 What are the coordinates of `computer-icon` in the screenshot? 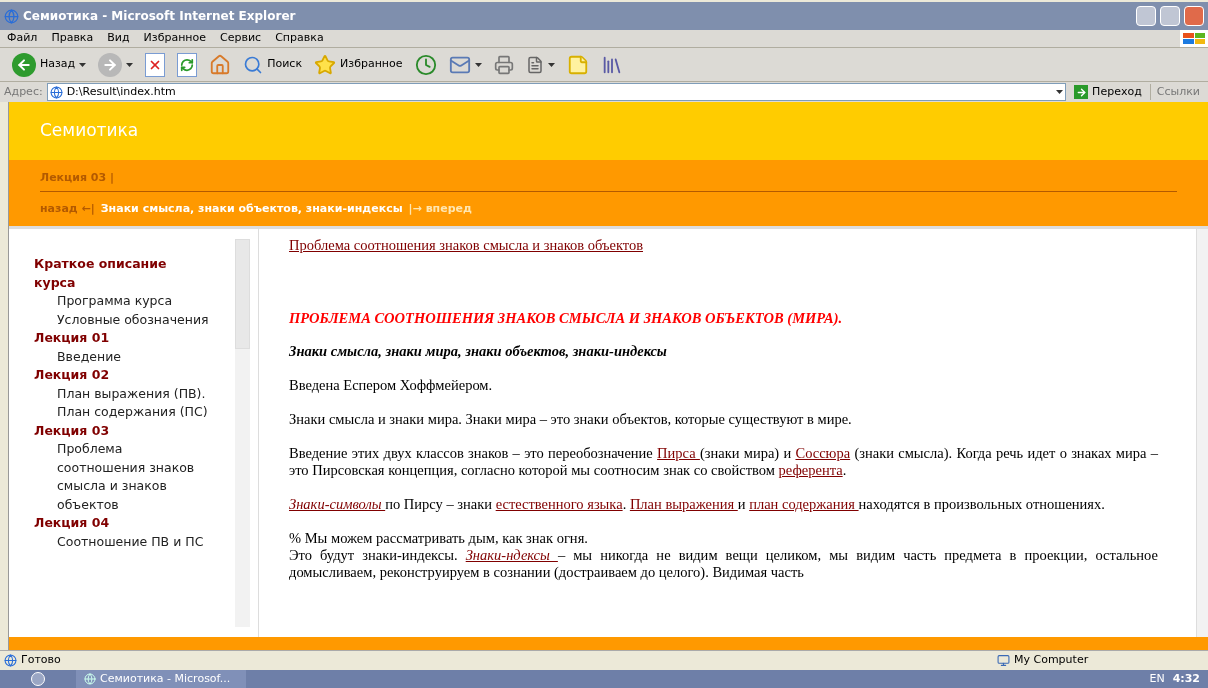 It's located at (1003, 660).